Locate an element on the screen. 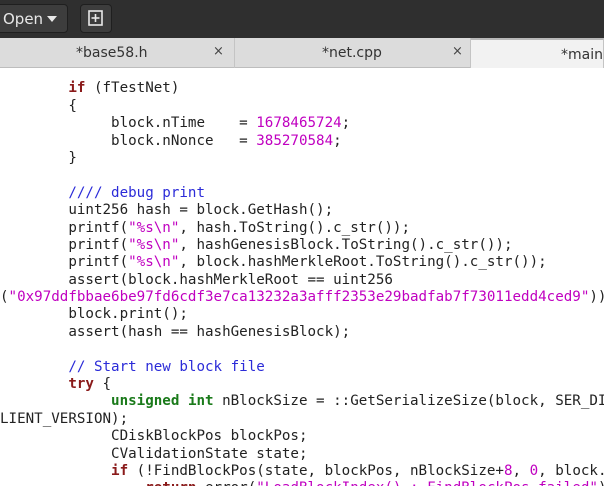 This screenshot has height=486, width=604. code-line: CValidationState state; is located at coordinates (154, 453).